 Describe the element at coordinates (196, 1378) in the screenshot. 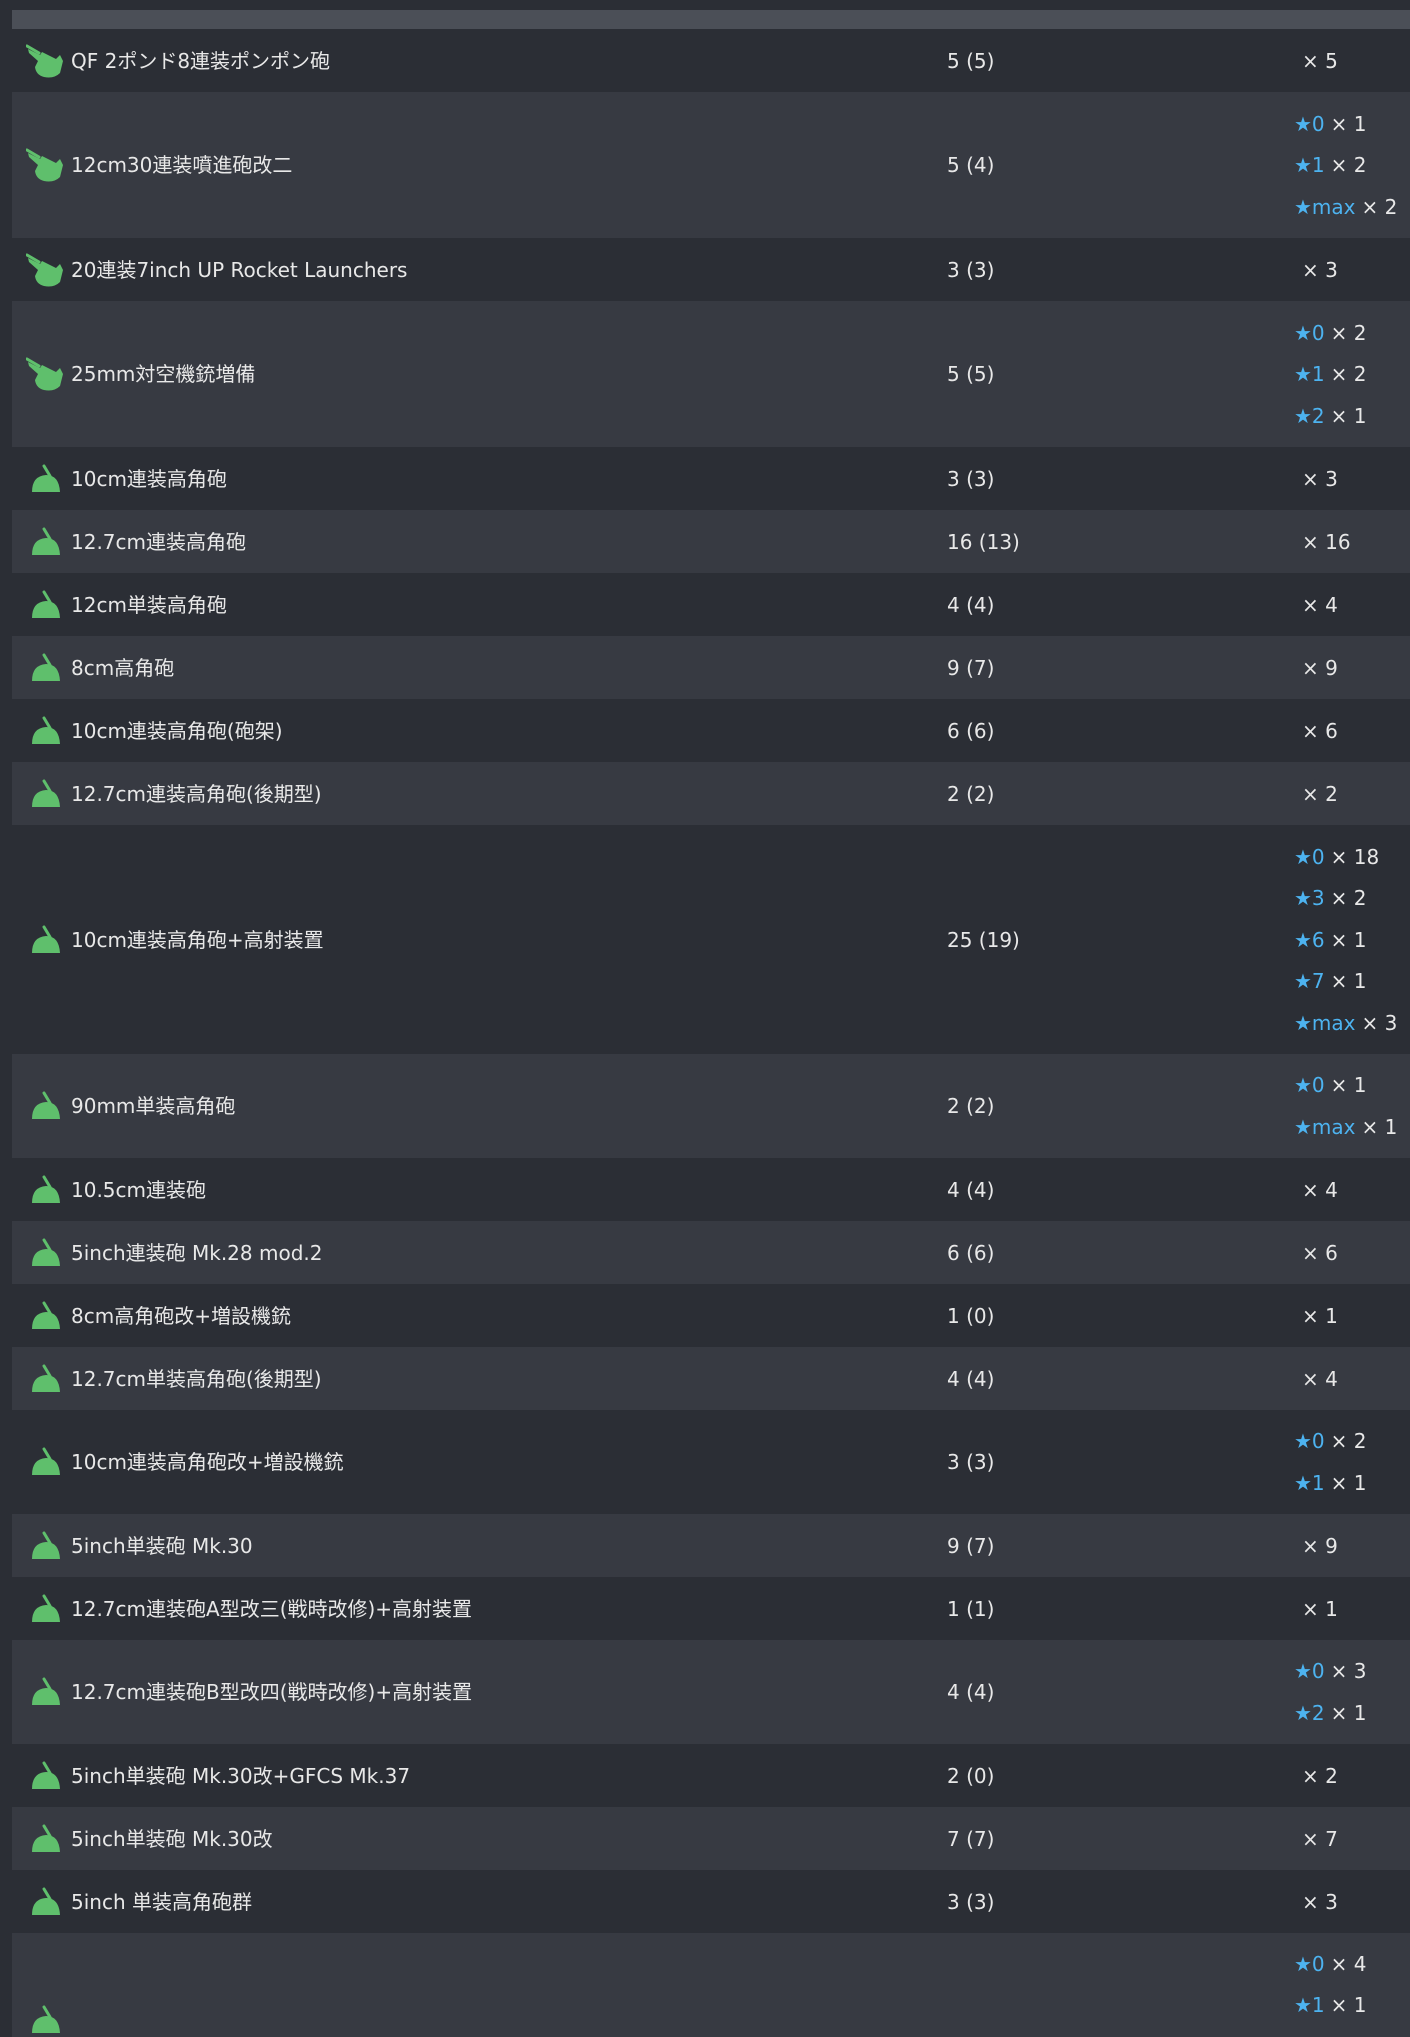

I see `equipment-name: 12.7cm単装高角砲(後期型)` at that location.